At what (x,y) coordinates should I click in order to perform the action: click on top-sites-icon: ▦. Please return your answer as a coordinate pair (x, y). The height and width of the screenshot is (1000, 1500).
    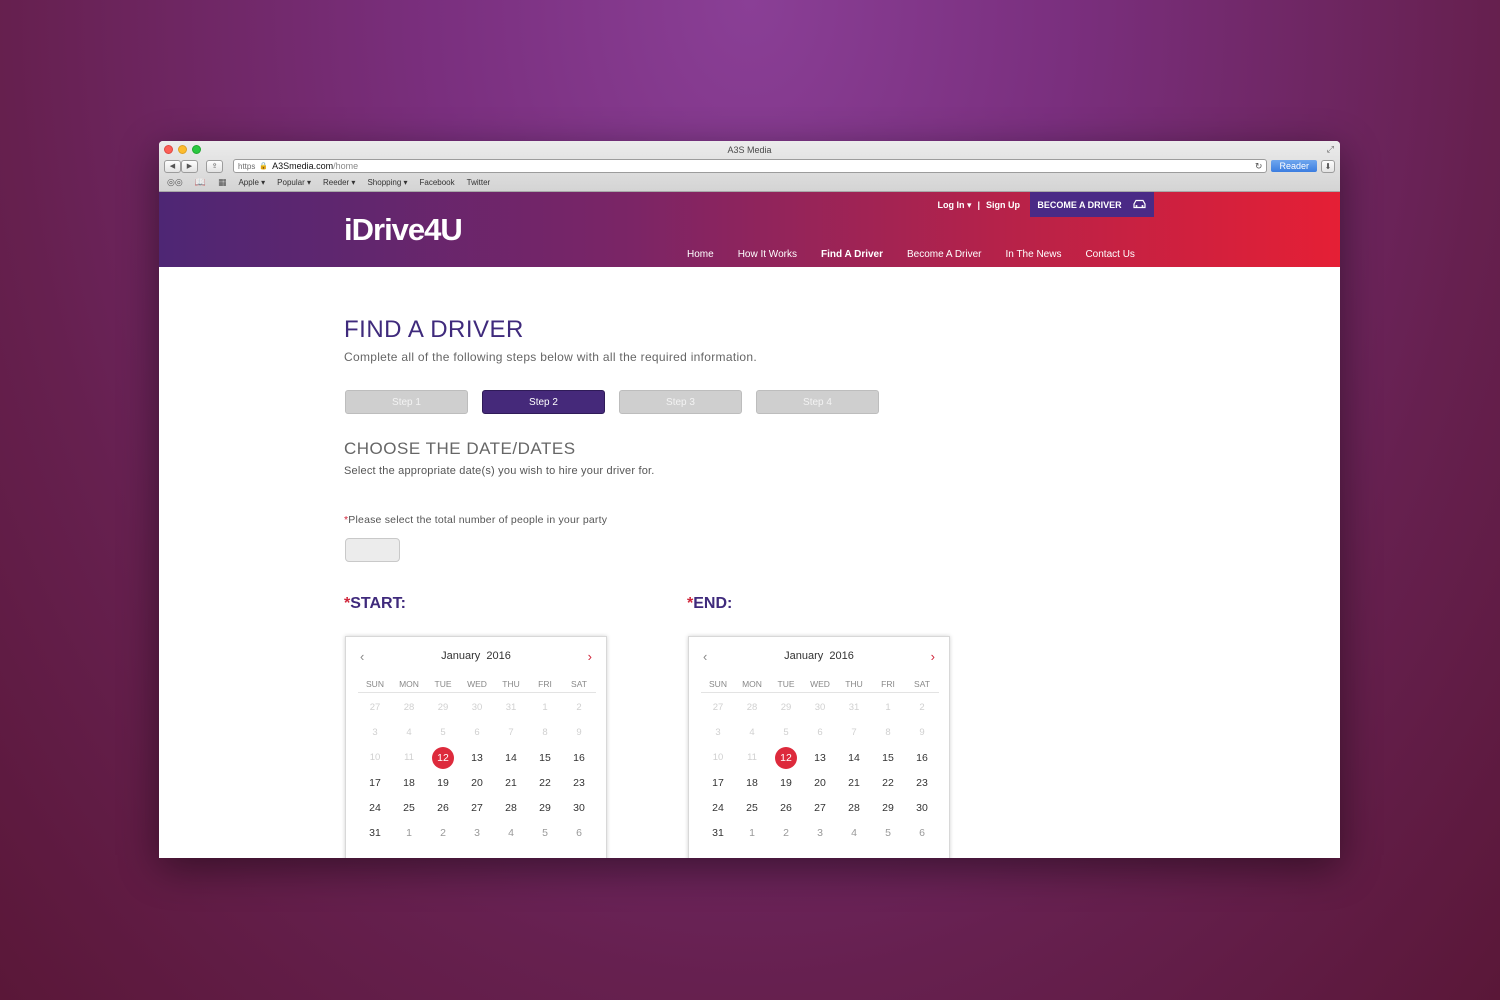
    Looking at the image, I should click on (222, 182).